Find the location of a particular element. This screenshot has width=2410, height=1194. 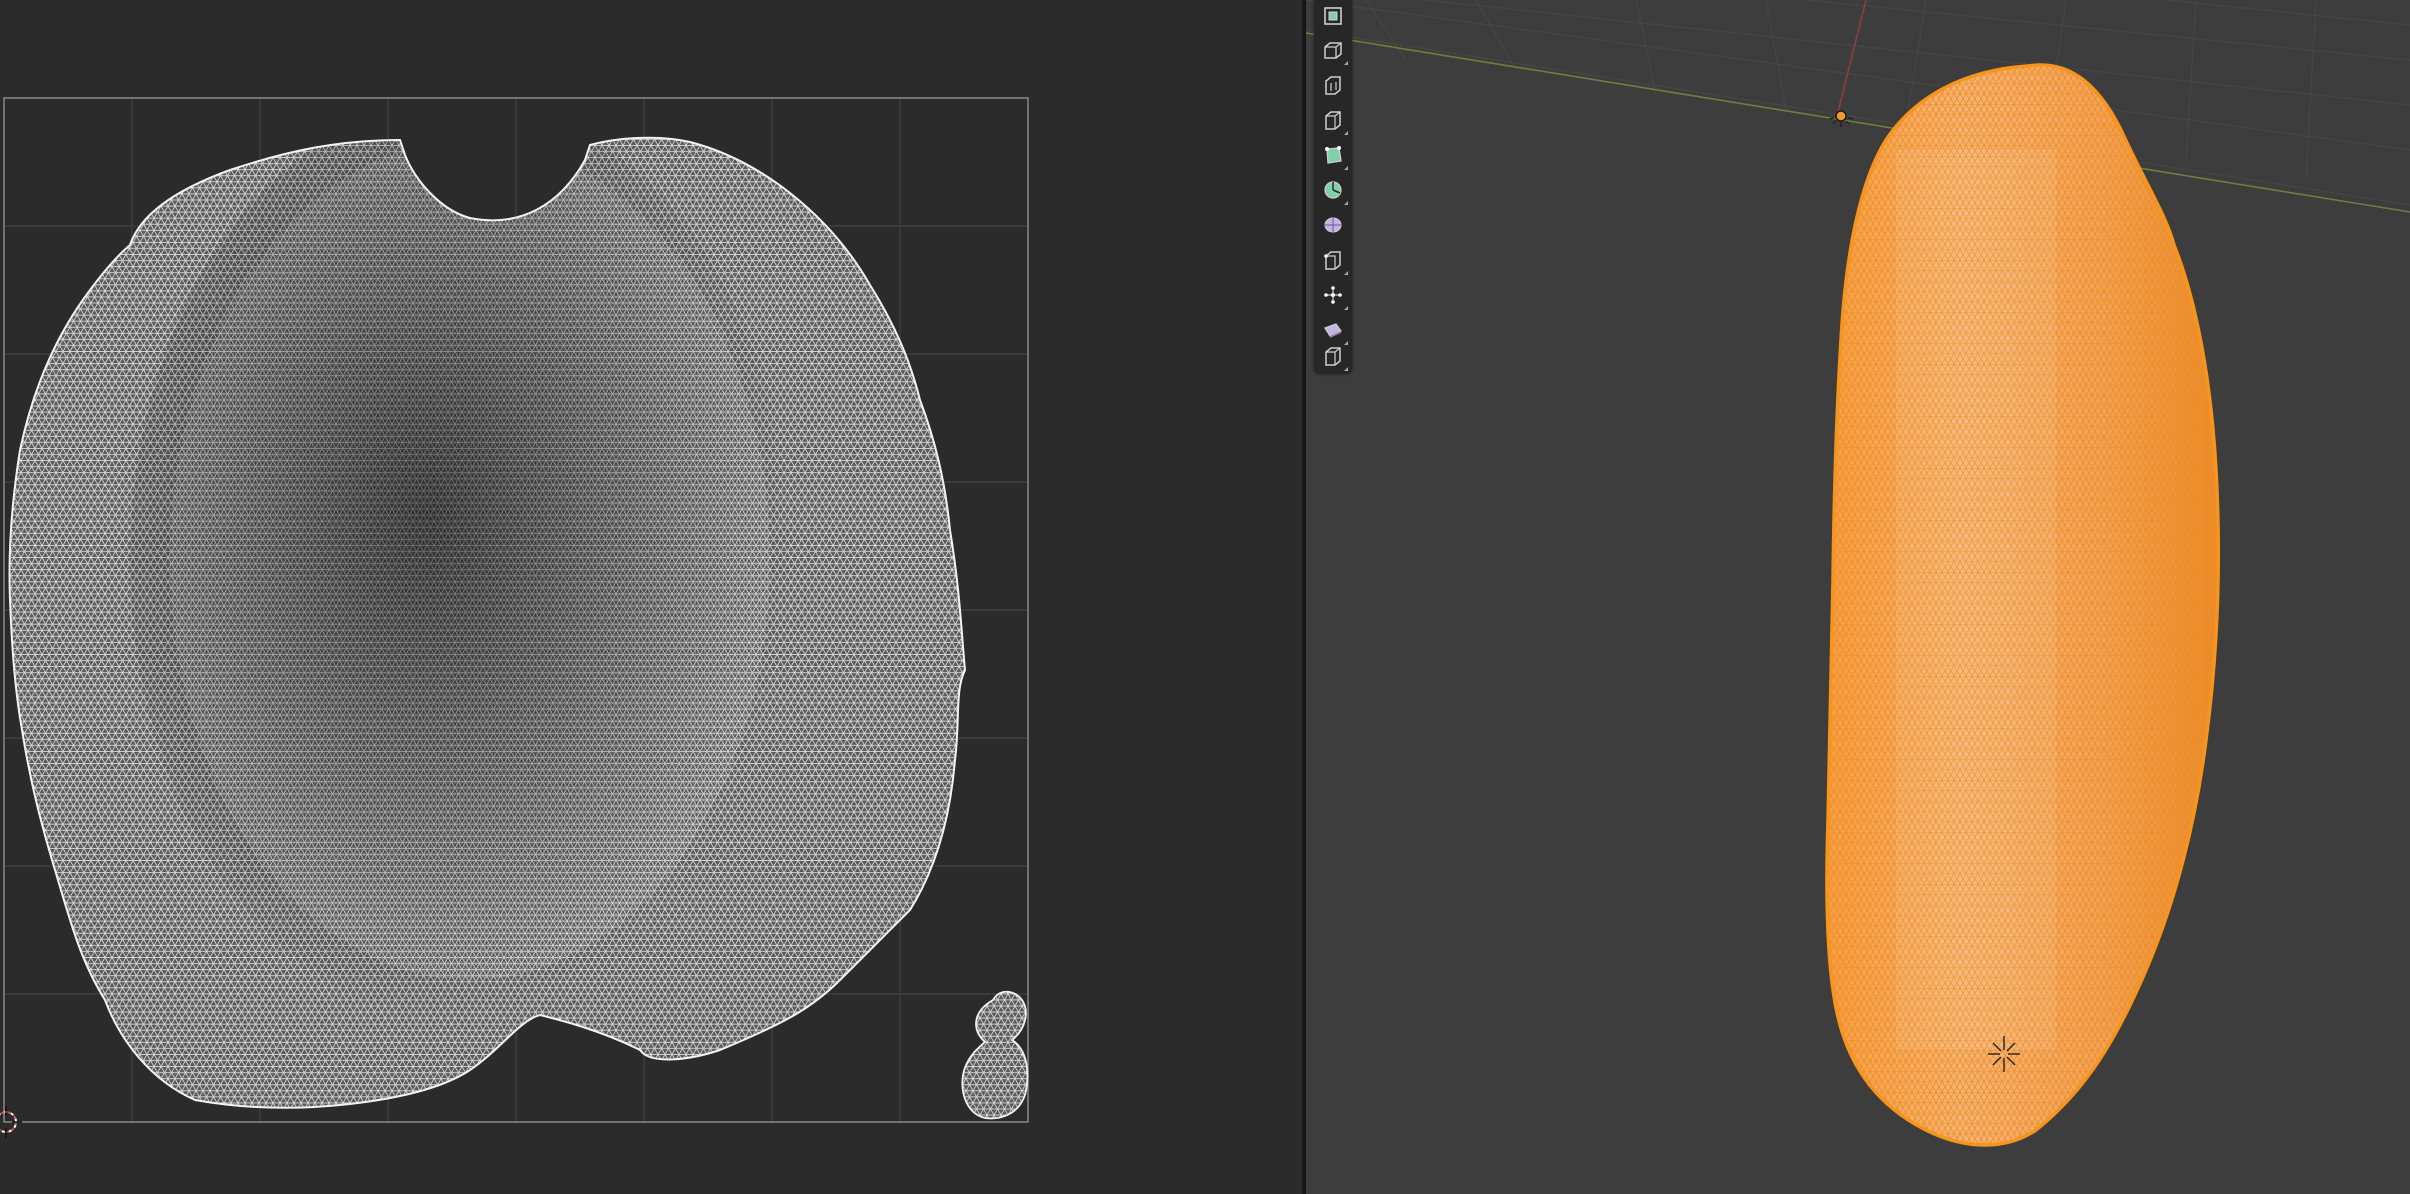

x-axis-line is located at coordinates (1858, 122).